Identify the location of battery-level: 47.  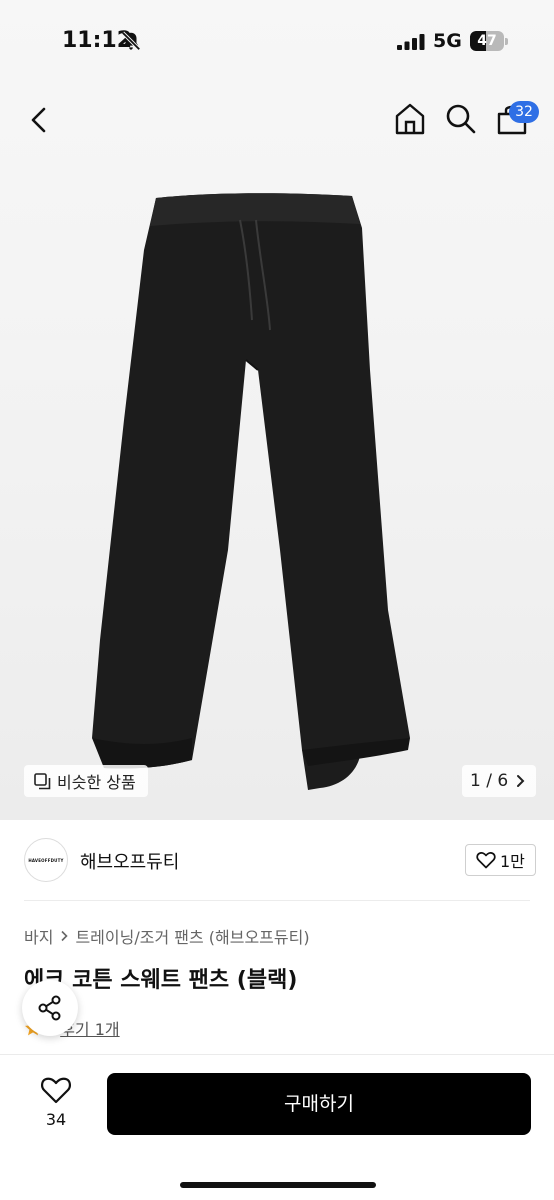
(487, 41).